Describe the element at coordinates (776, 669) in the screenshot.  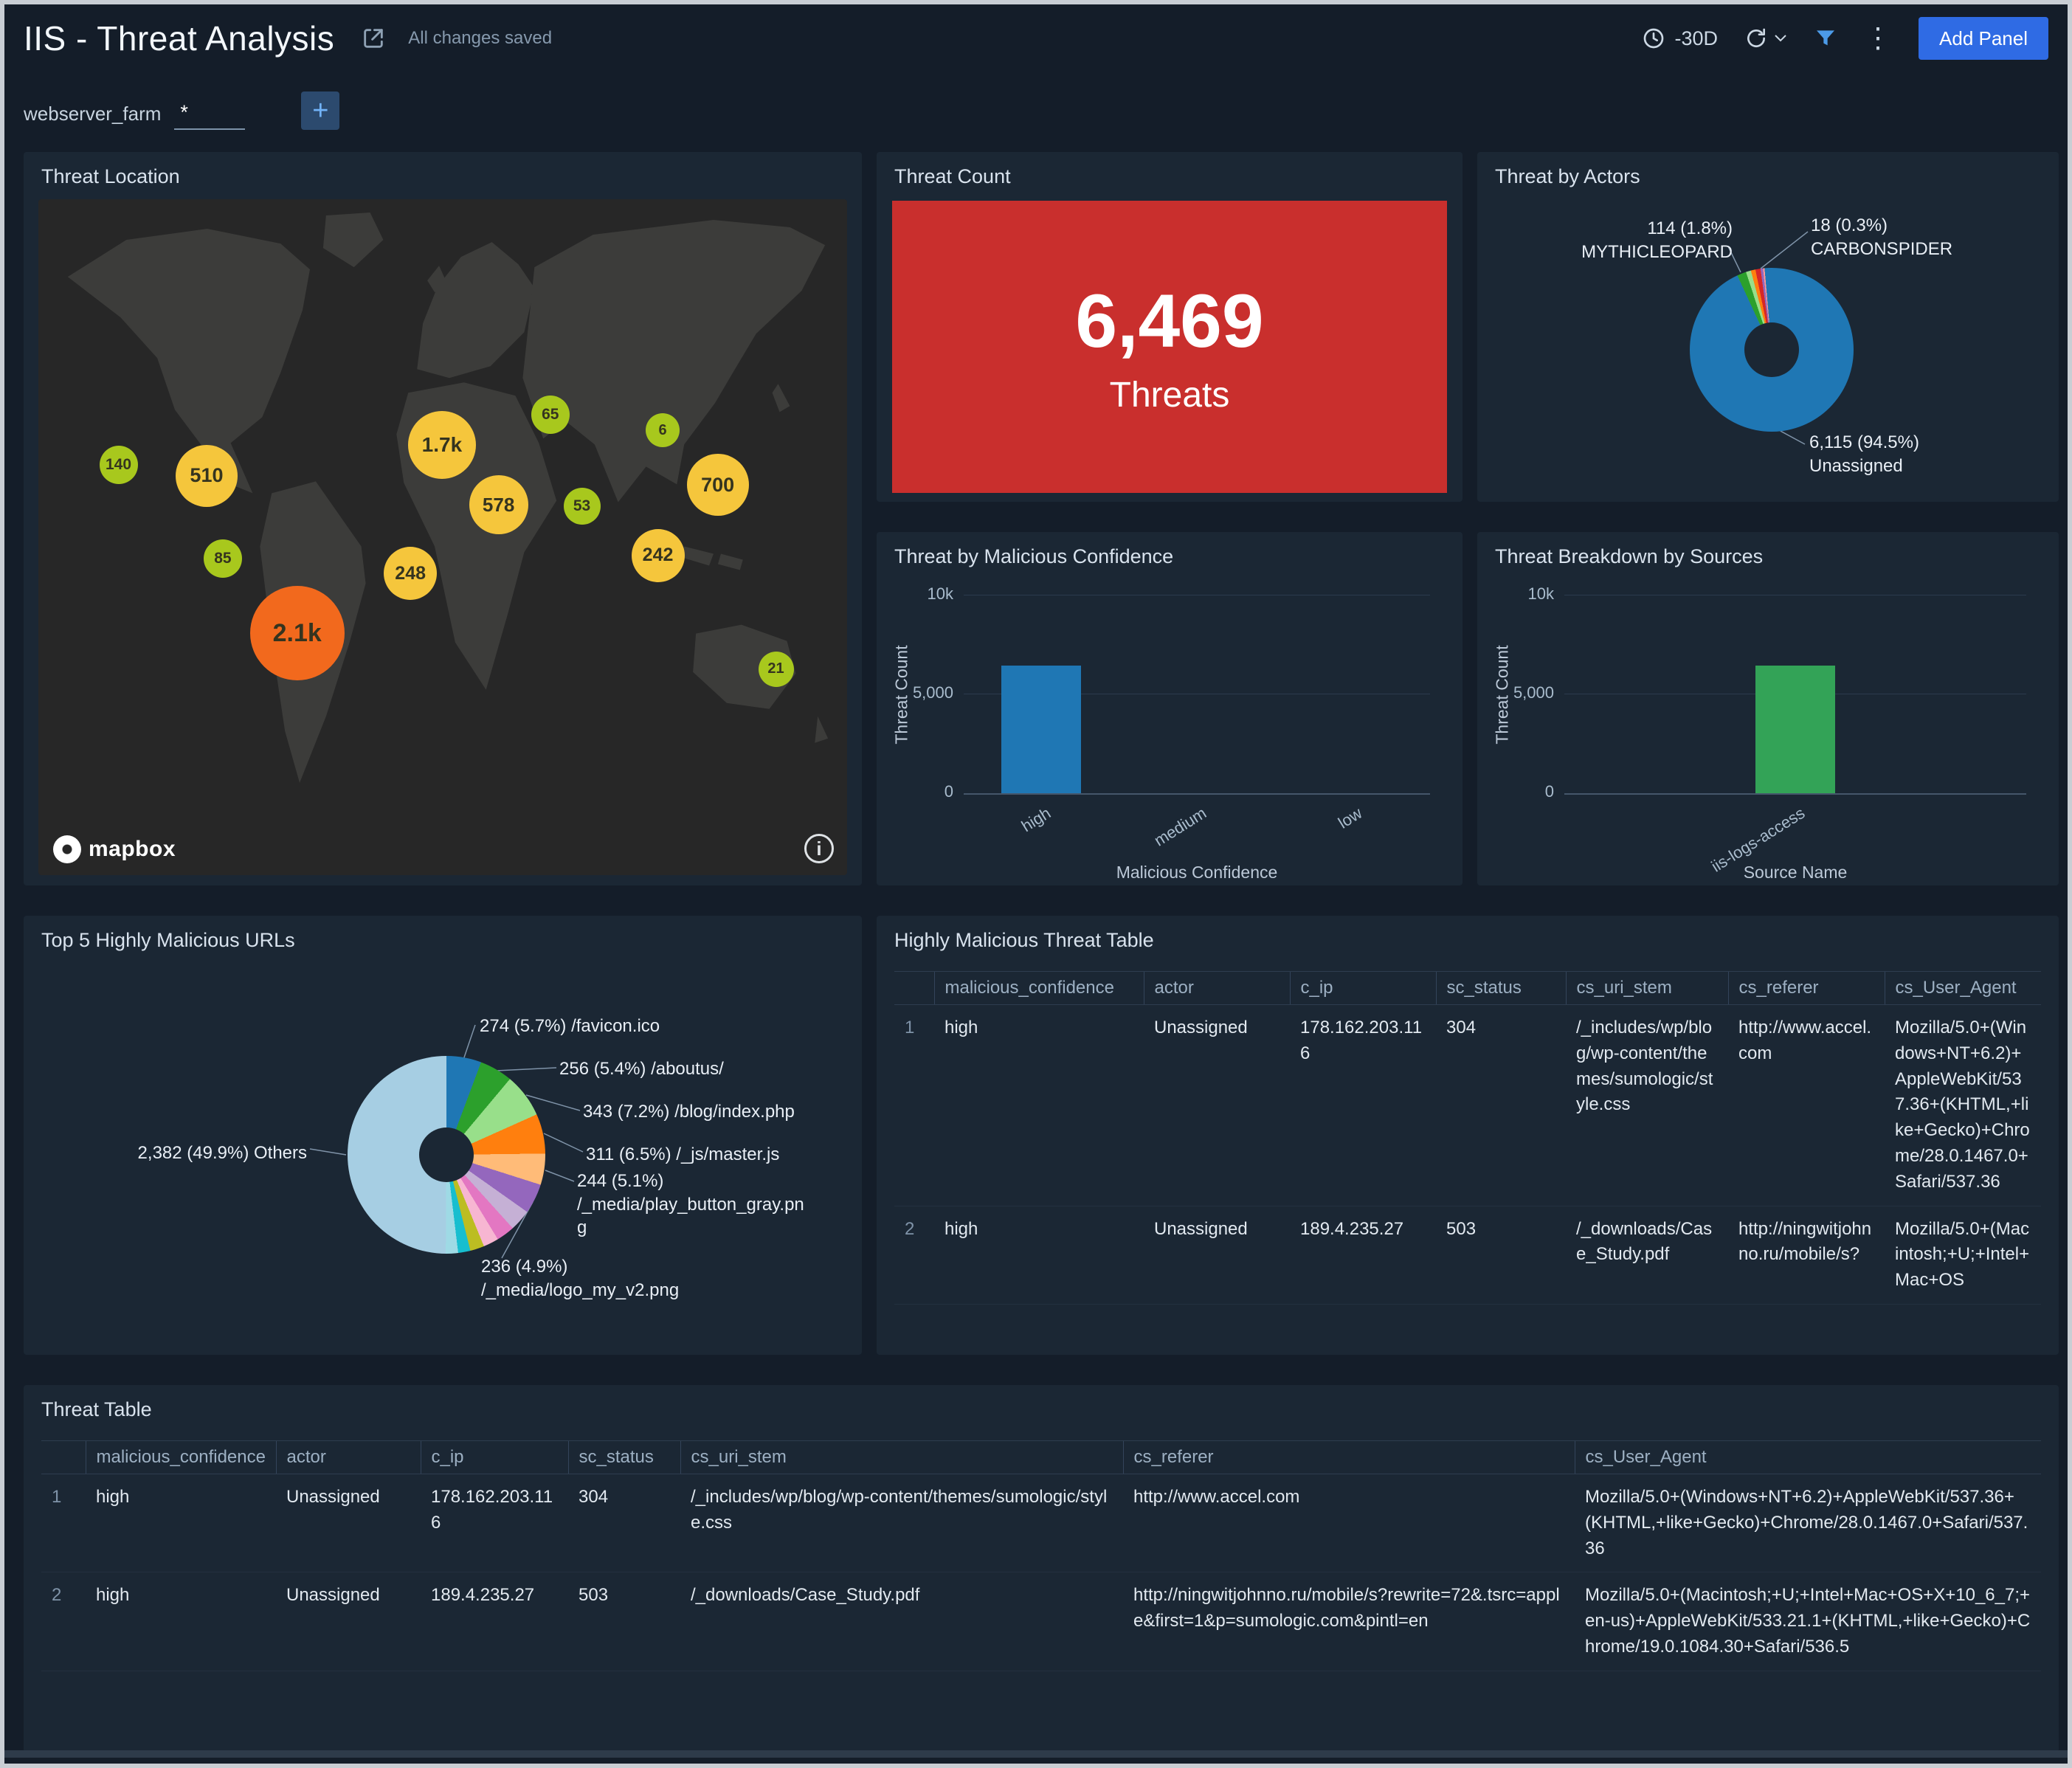
I see `map-bubble: 21` at that location.